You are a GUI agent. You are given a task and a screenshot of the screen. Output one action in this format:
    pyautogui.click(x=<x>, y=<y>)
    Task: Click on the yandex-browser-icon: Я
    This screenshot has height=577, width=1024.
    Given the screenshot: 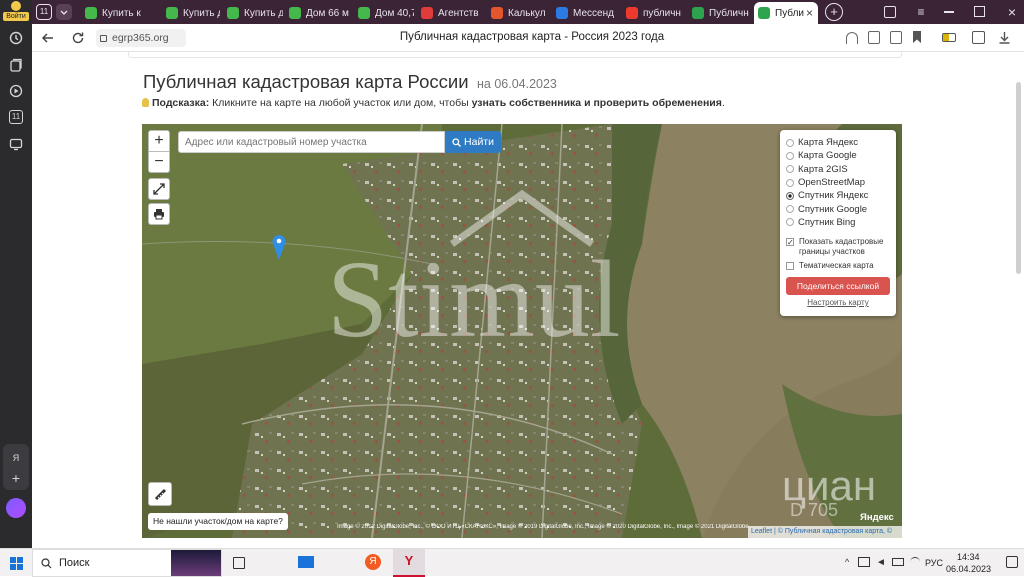 What is the action you would take?
    pyautogui.click(x=373, y=562)
    